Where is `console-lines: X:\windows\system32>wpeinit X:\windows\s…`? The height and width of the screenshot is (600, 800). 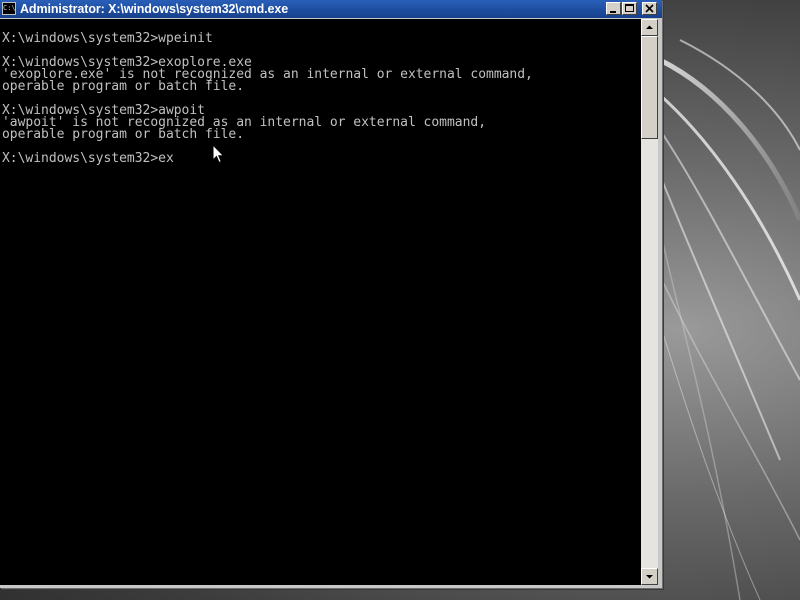 console-lines: X:\windows\system32>wpeinit X:\windows\s… is located at coordinates (267, 98).